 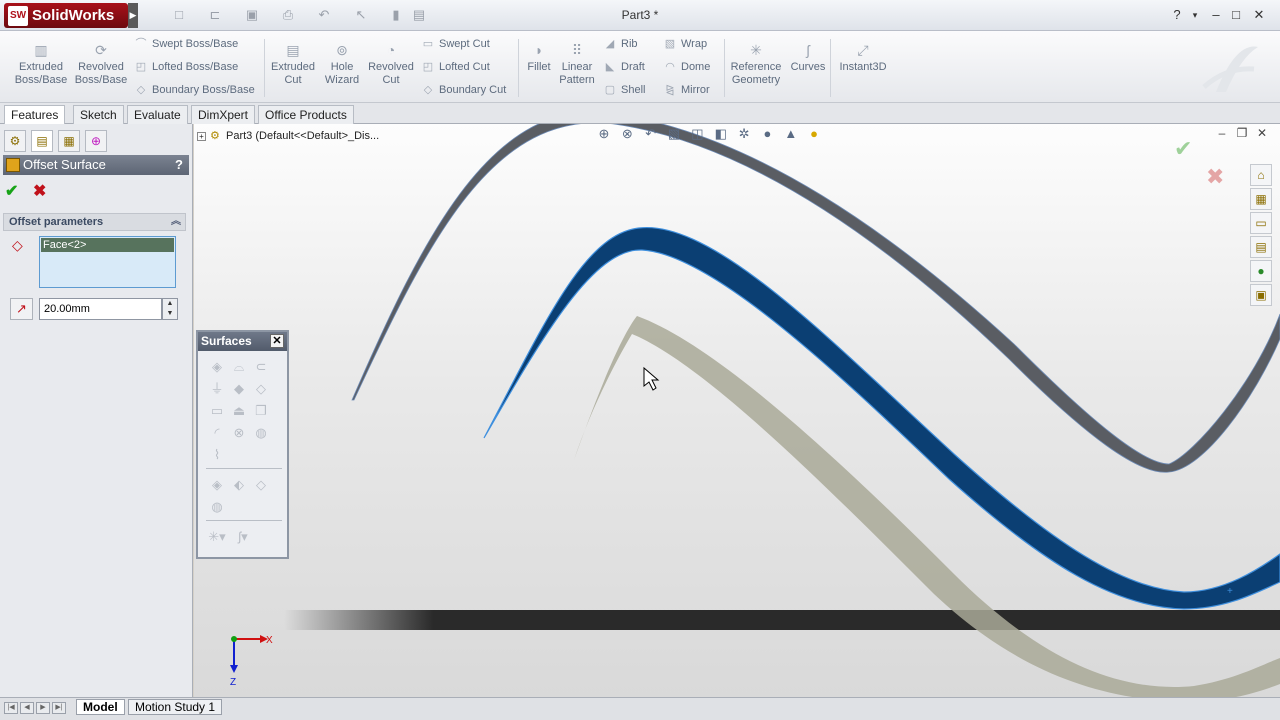 I want to click on selected-face-item: Face<2>, so click(x=107, y=245).